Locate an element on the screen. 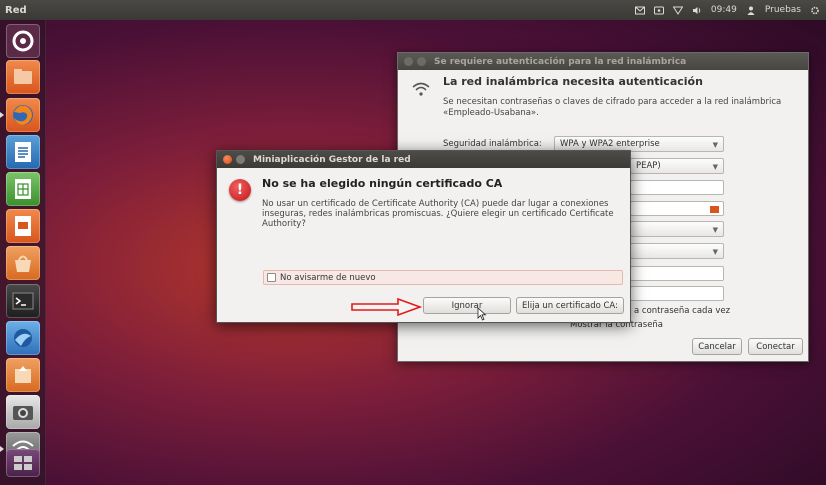 The width and height of the screenshot is (826, 485). thunderbird-button is located at coordinates (23, 338).